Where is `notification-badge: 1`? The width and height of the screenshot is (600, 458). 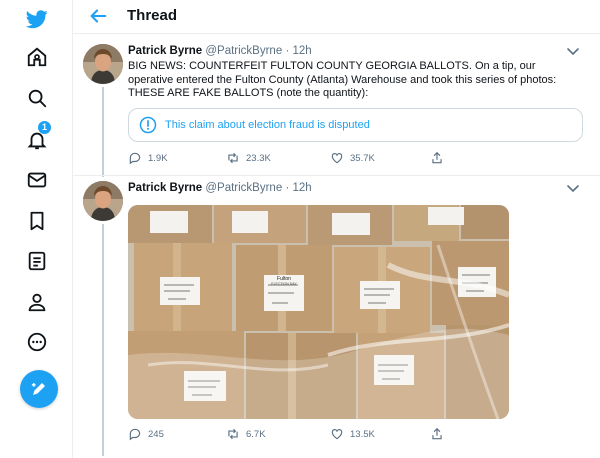
notification-badge: 1 is located at coordinates (44, 127).